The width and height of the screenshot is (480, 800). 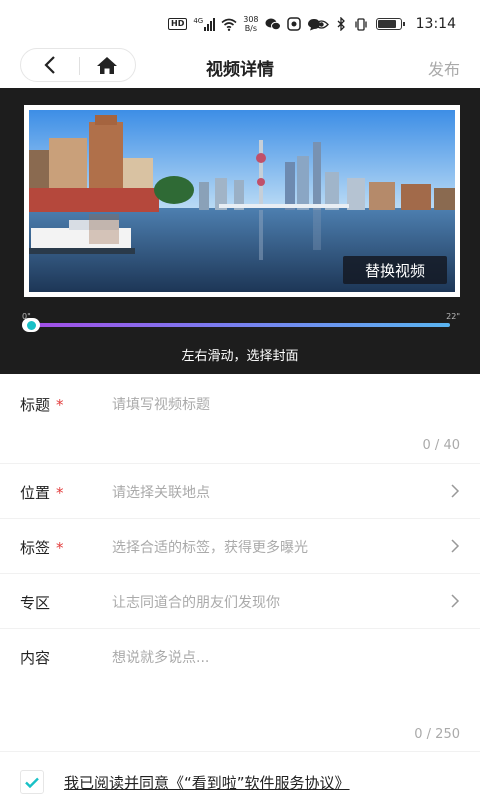 I want to click on publish-button: 发布, so click(x=444, y=68).